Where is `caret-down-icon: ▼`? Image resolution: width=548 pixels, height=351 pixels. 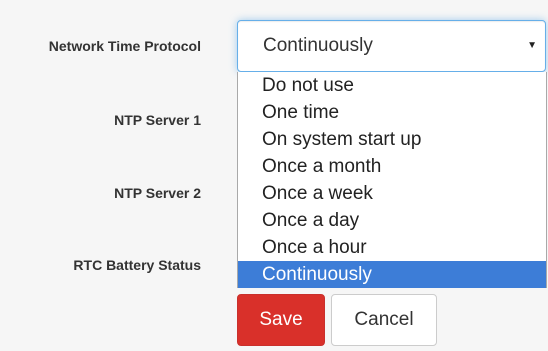 caret-down-icon: ▼ is located at coordinates (532, 45).